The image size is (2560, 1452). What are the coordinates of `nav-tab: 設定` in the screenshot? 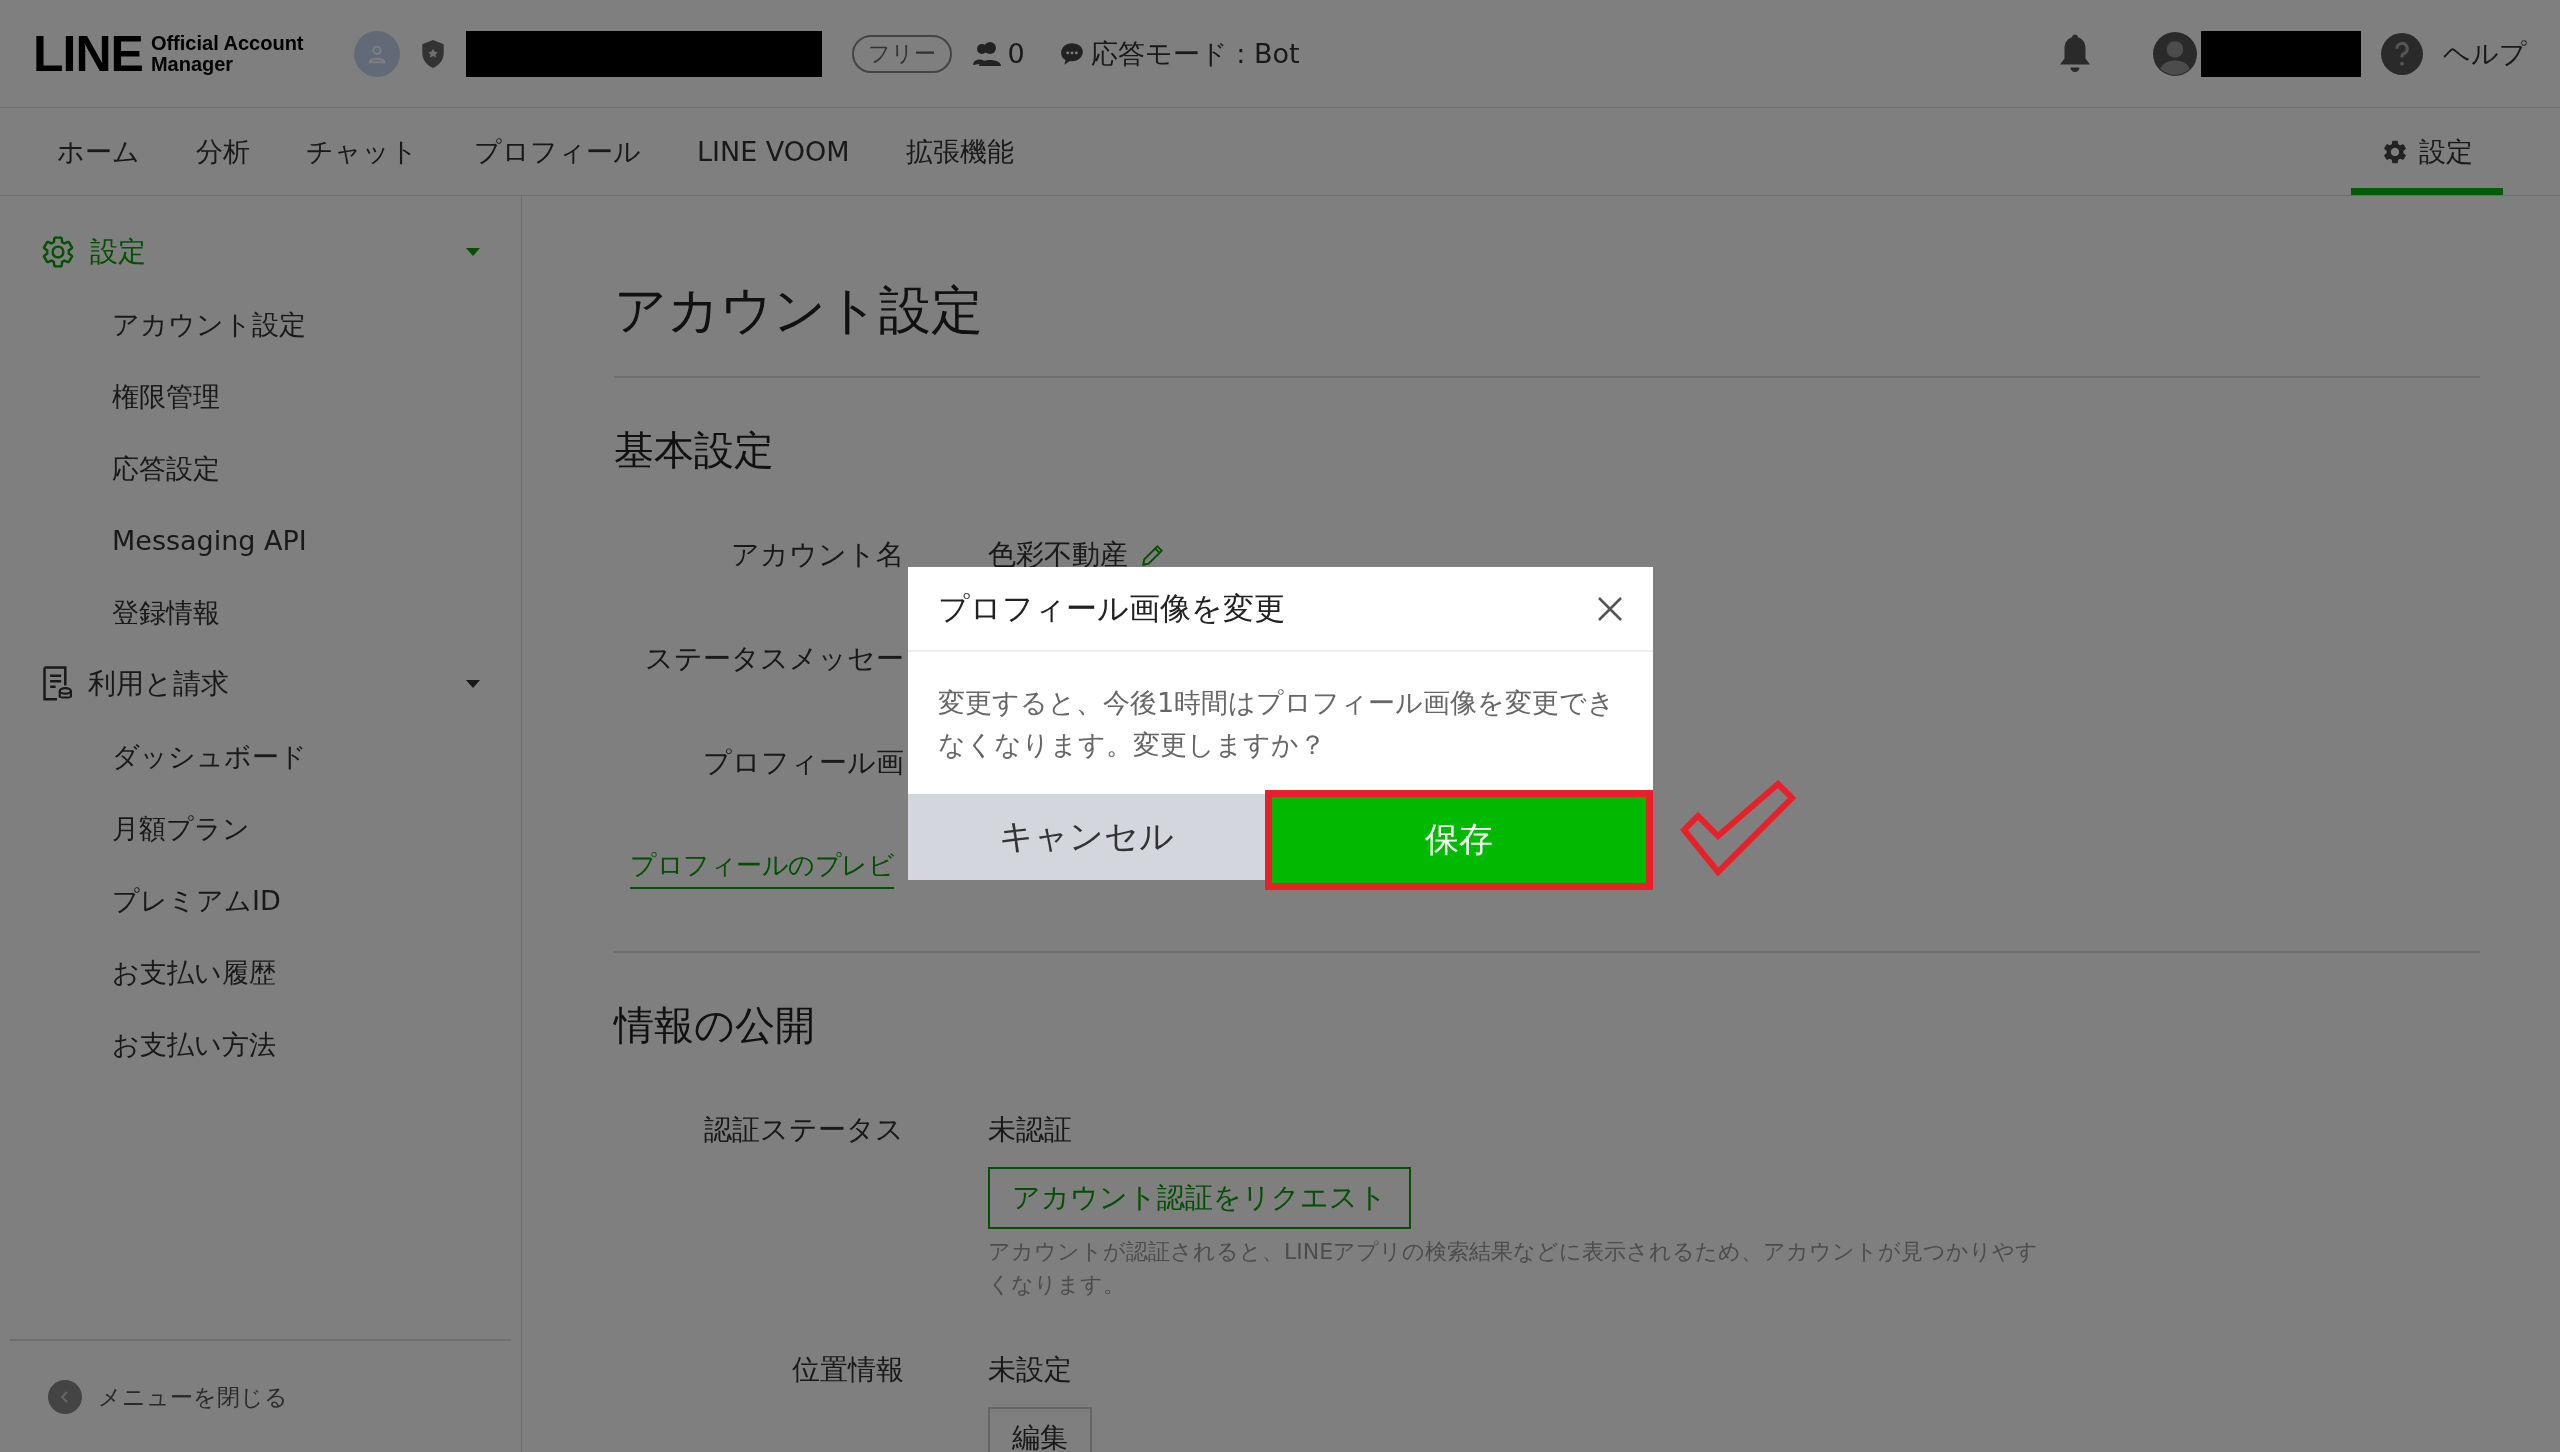 It's located at (2427, 151).